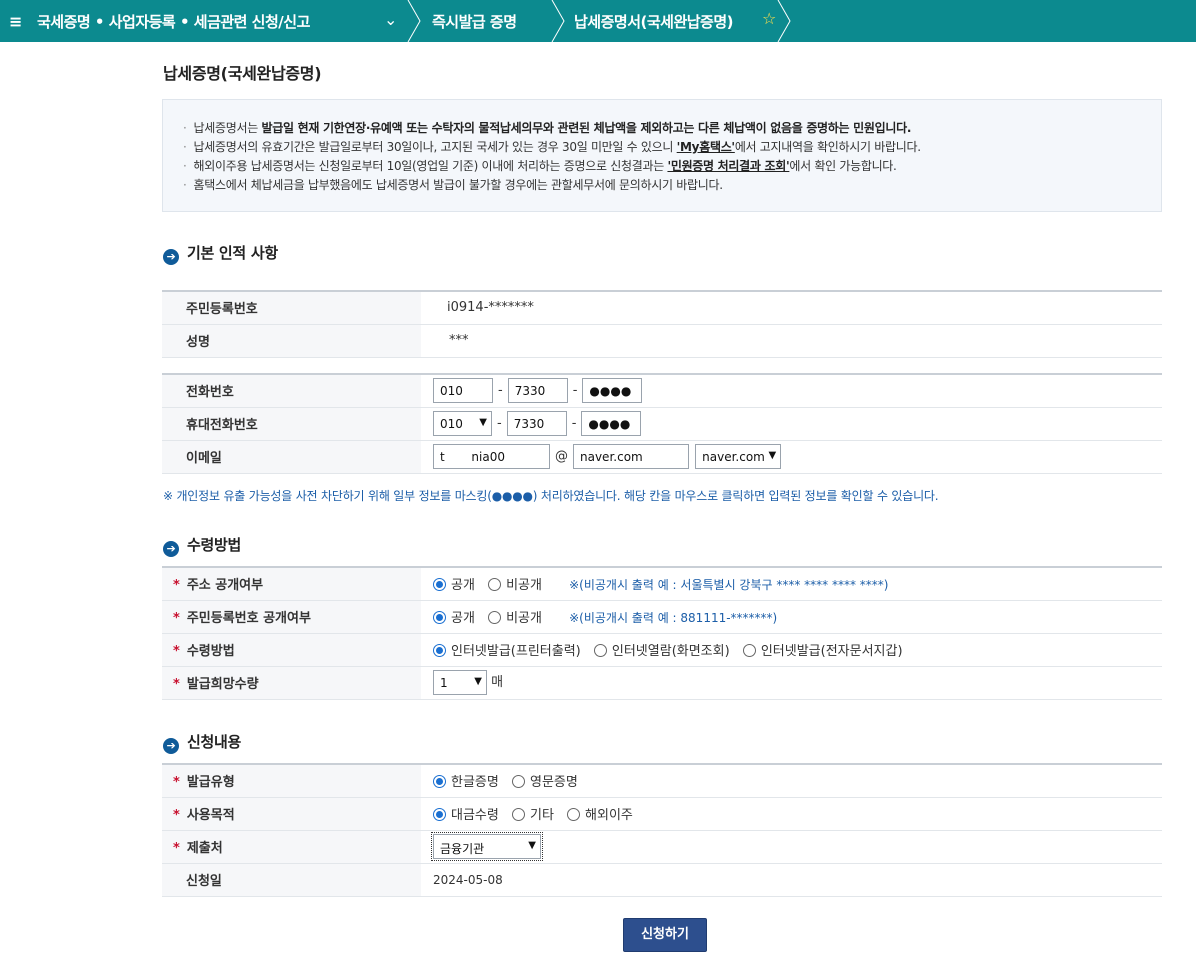 This screenshot has width=1196, height=965. Describe the element at coordinates (728, 166) in the screenshot. I see `civil-result-inquiry-link: '민원증명 처리결과 조회'` at that location.